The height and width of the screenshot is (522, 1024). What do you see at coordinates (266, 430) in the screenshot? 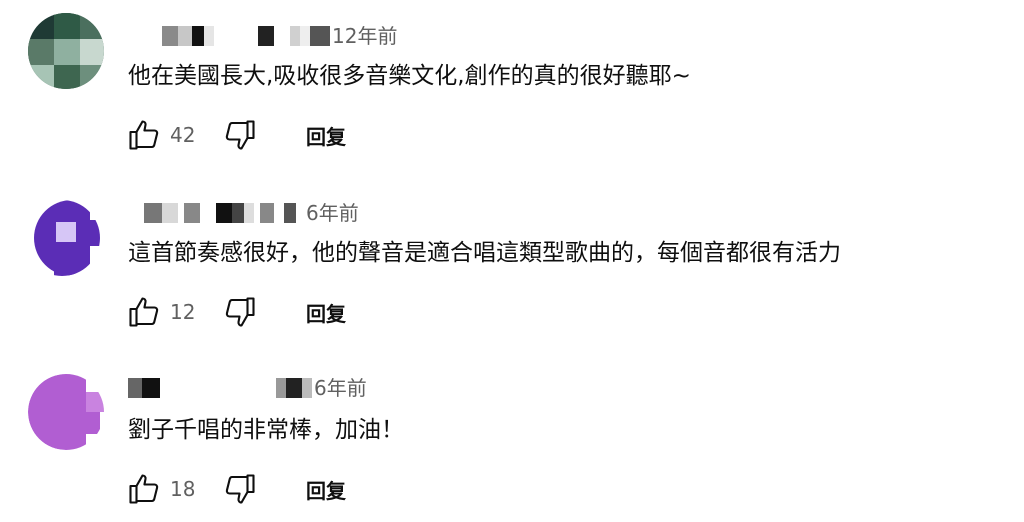
I see `comment-text: 劉子千唱的非常棒，加油！` at bounding box center [266, 430].